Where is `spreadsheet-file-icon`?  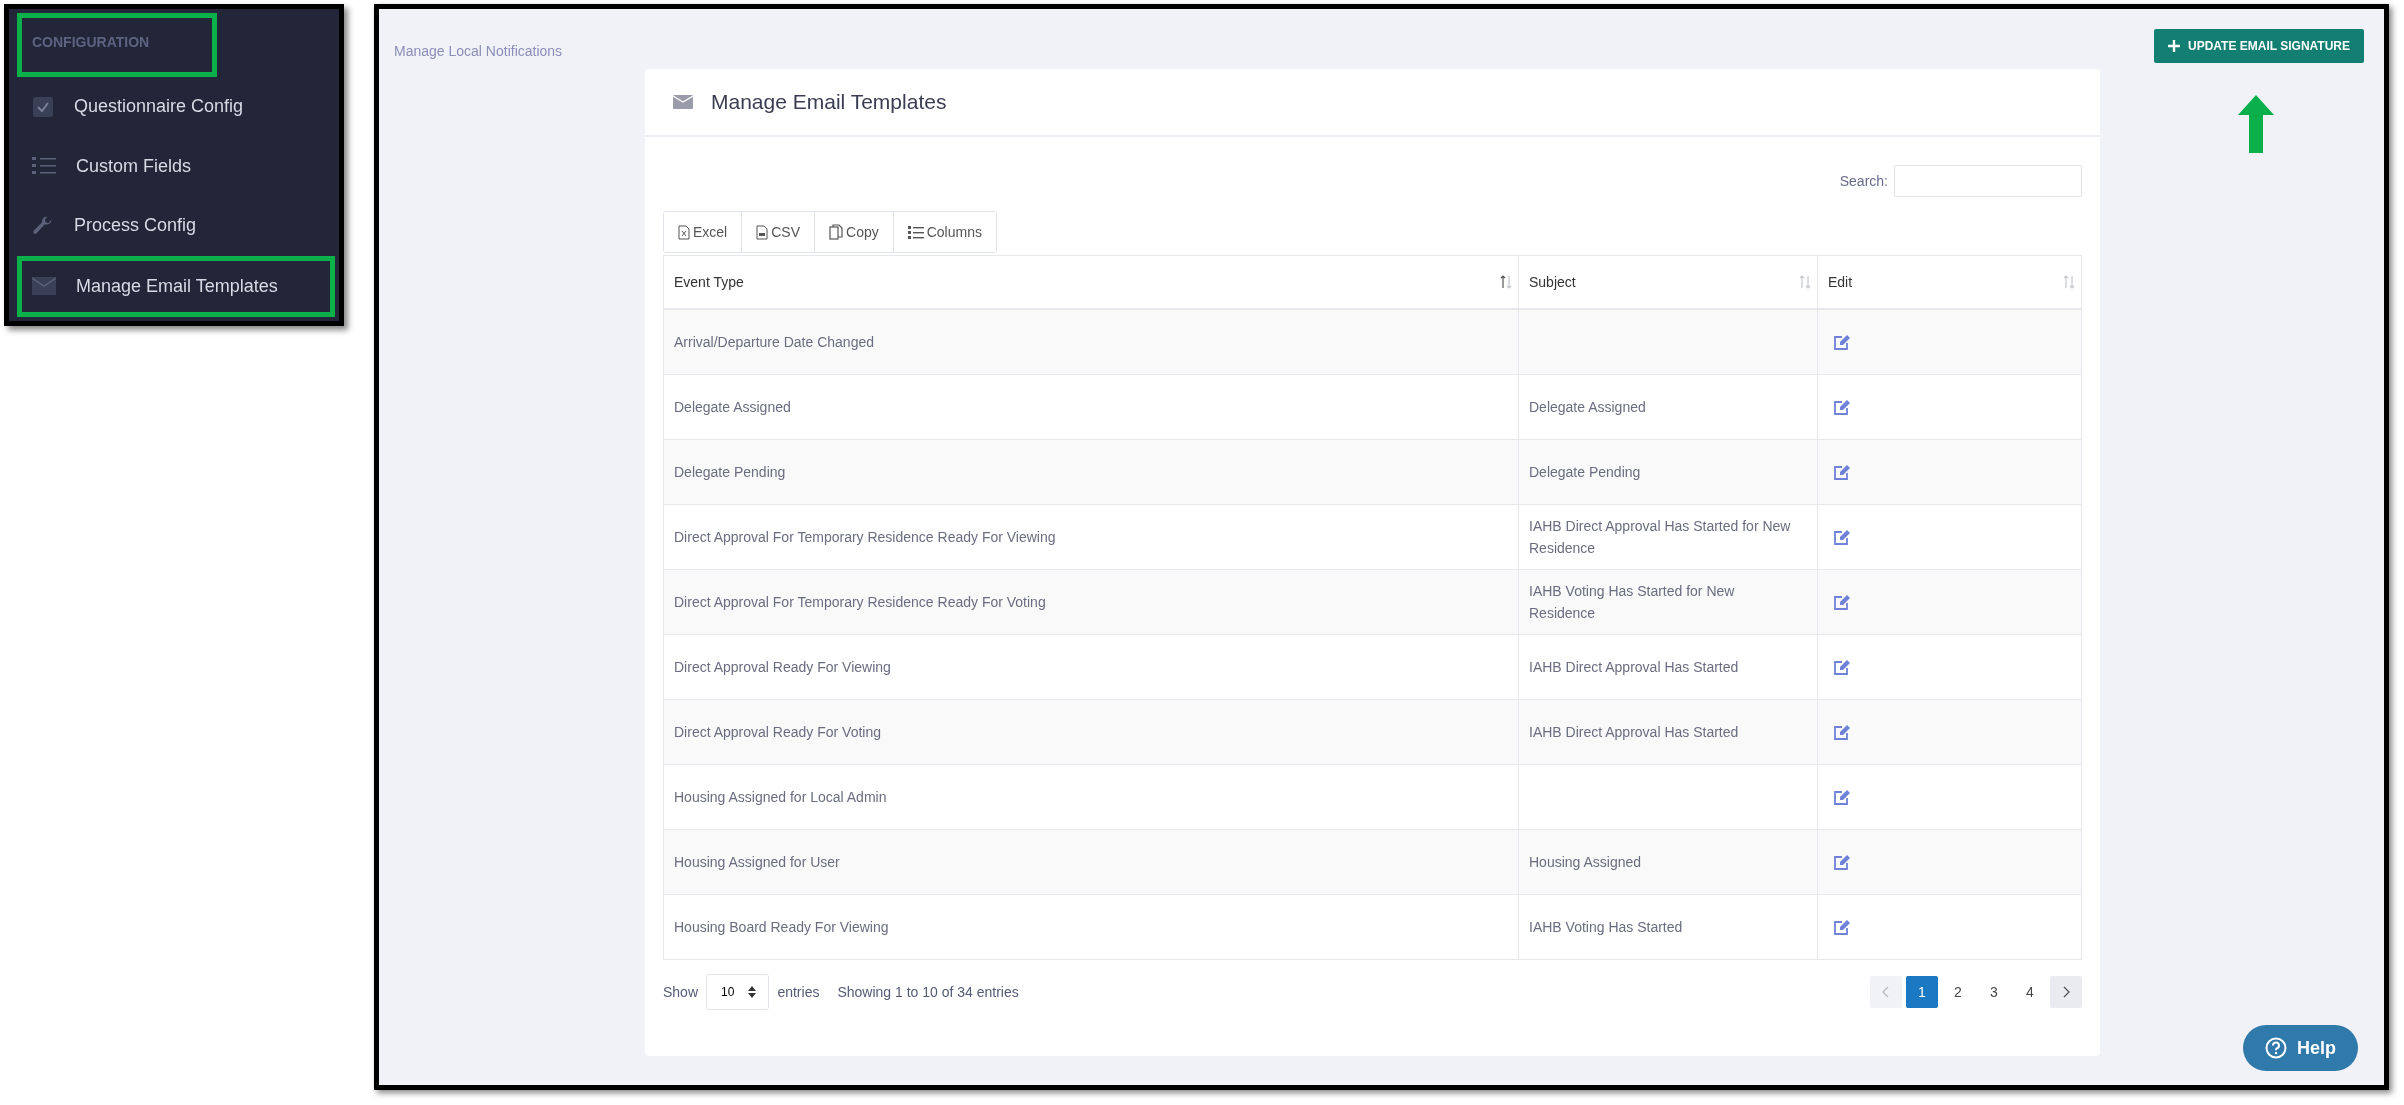
spreadsheet-file-icon is located at coordinates (684, 232).